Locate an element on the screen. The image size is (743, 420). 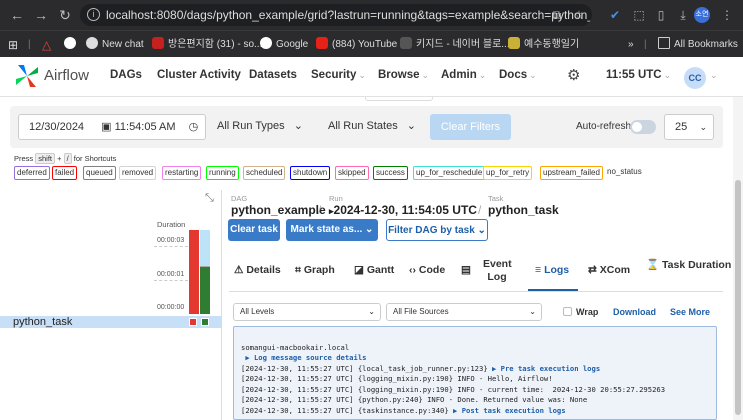
state-chip-shutdown: shutdown is located at coordinates (310, 173).